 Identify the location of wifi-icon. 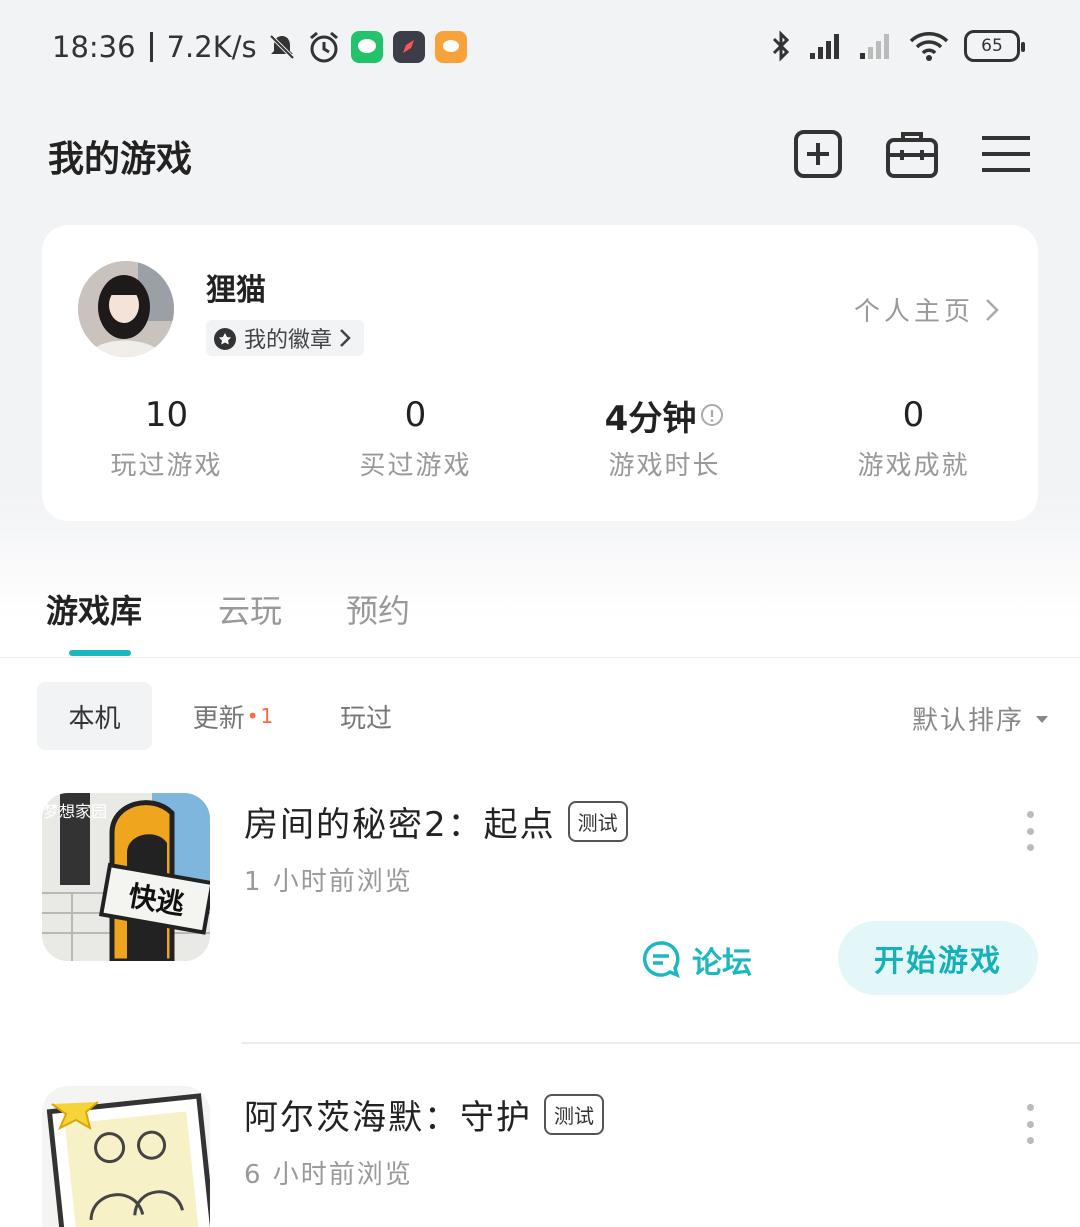
(929, 46).